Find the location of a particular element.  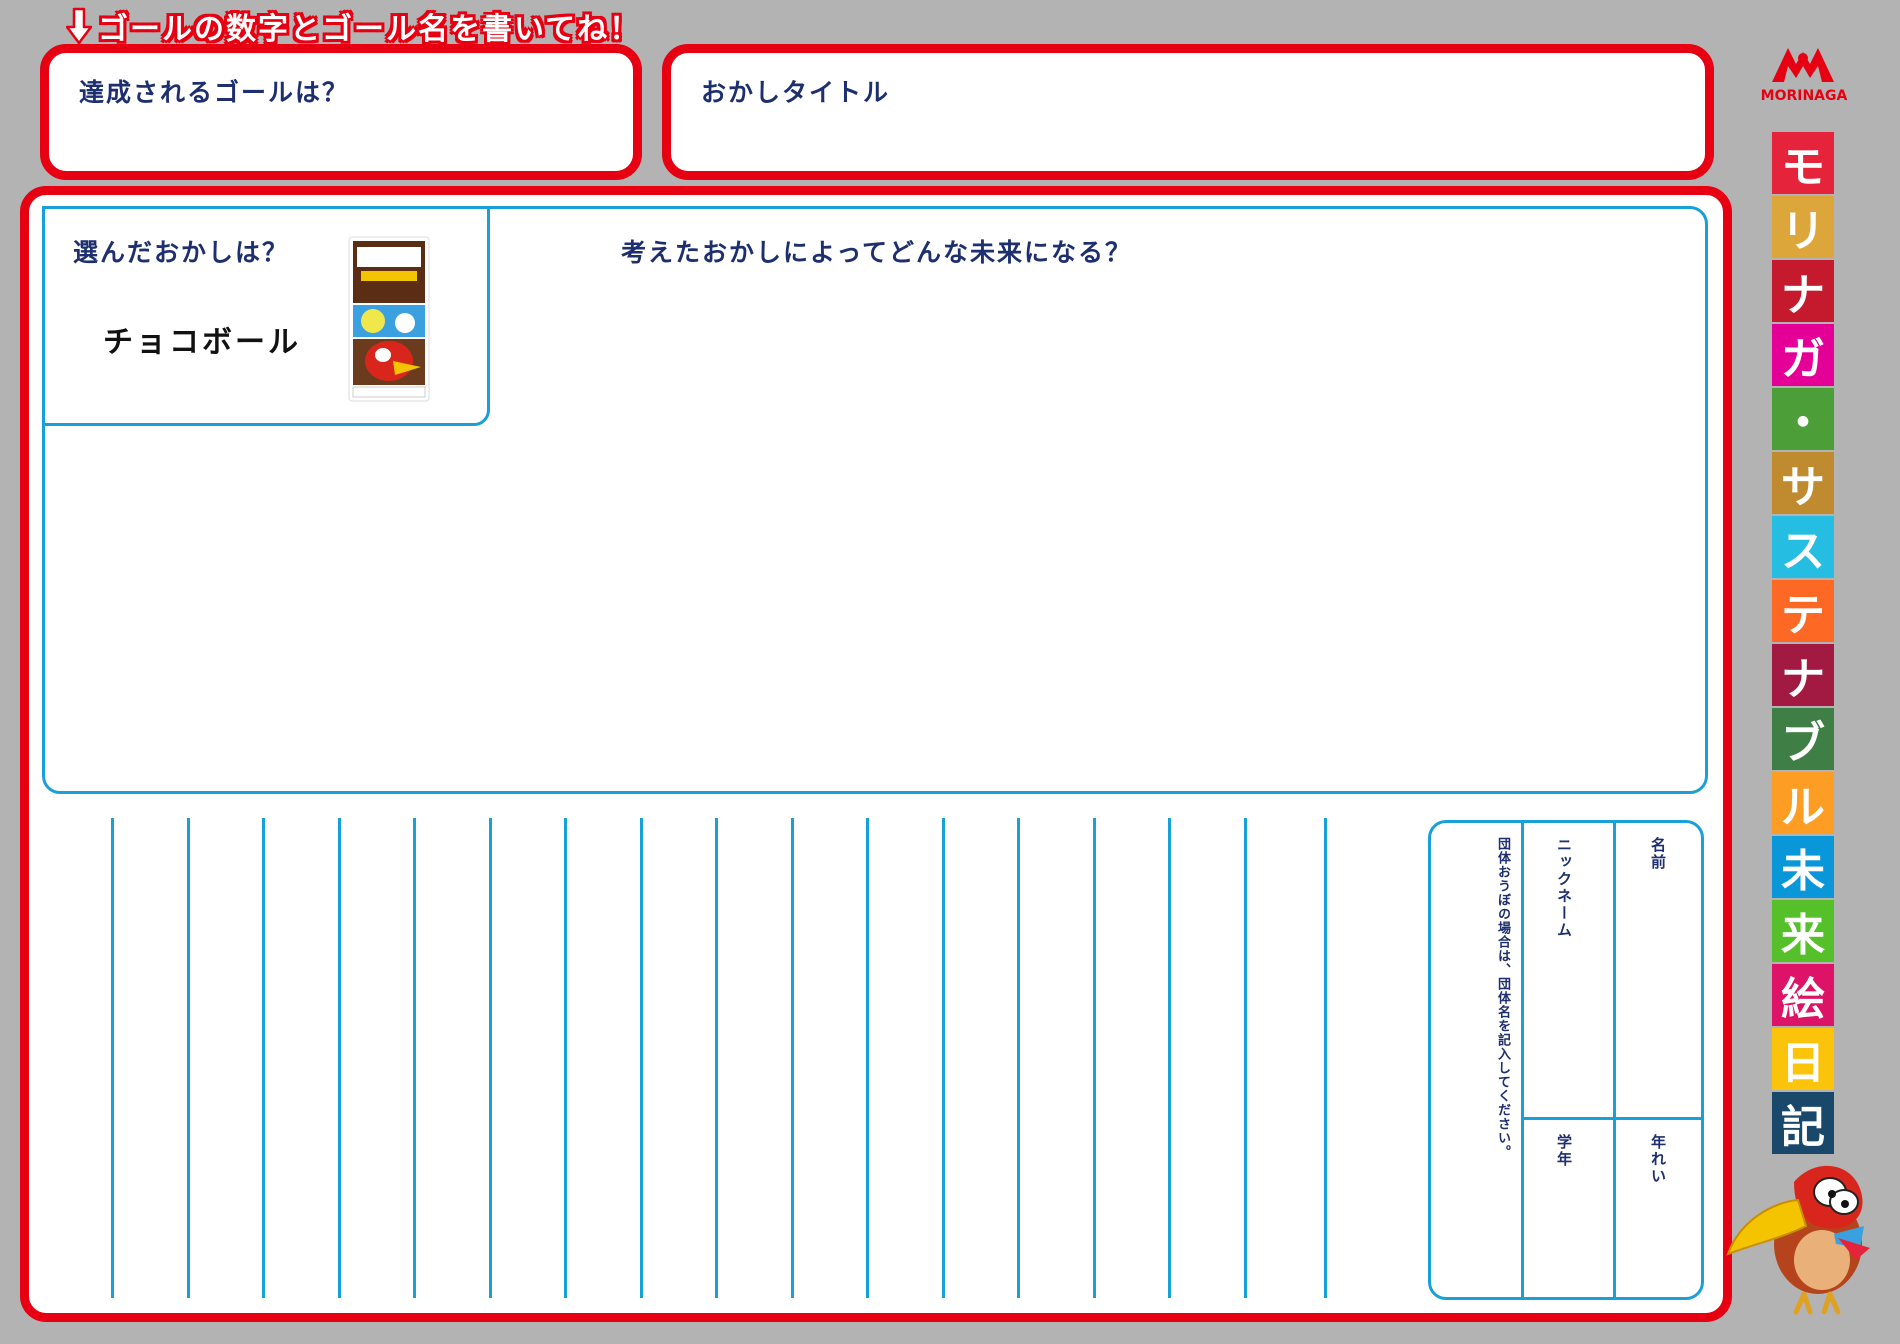

age-label: 年れい is located at coordinates (1658, 1159).